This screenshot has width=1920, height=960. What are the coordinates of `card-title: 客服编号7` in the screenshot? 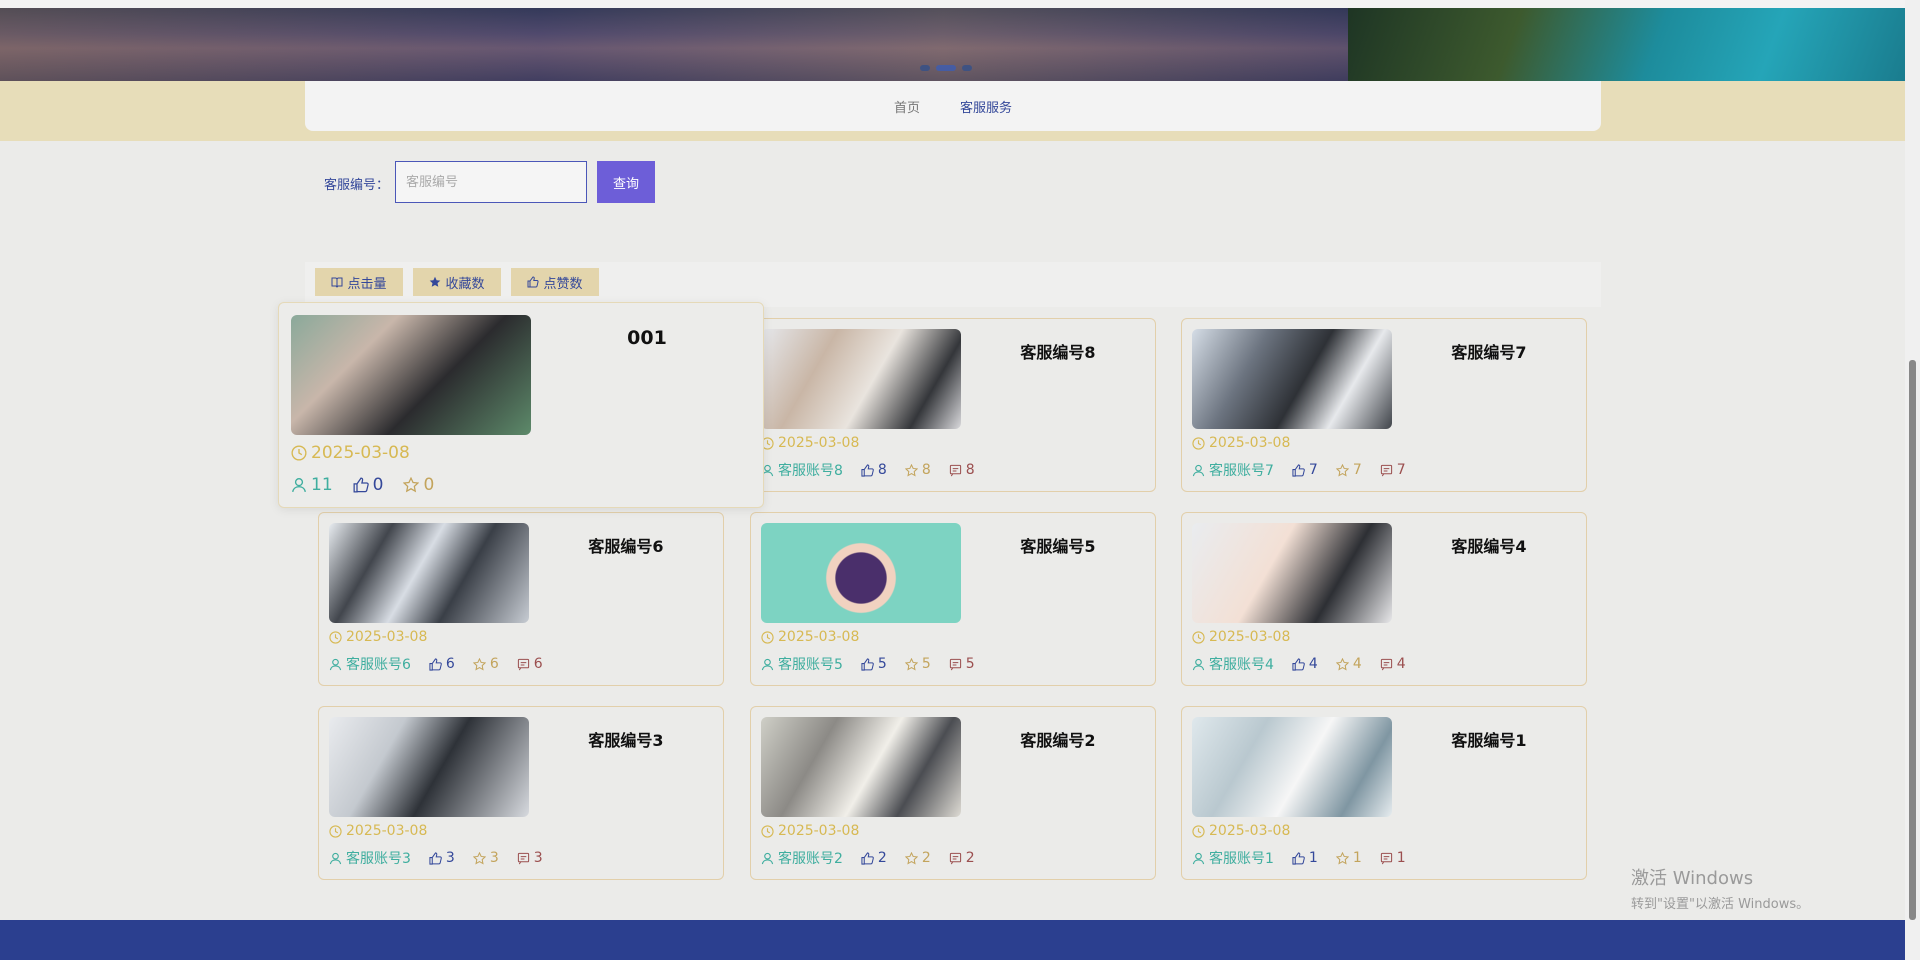 It's located at (1489, 351).